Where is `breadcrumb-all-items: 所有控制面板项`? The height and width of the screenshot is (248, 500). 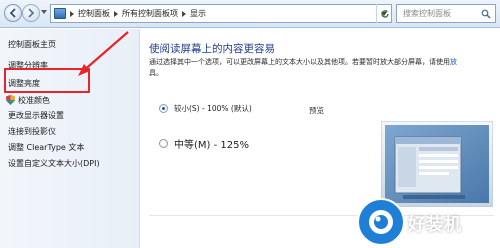
breadcrumb-all-items: 所有控制面板项 is located at coordinates (150, 13).